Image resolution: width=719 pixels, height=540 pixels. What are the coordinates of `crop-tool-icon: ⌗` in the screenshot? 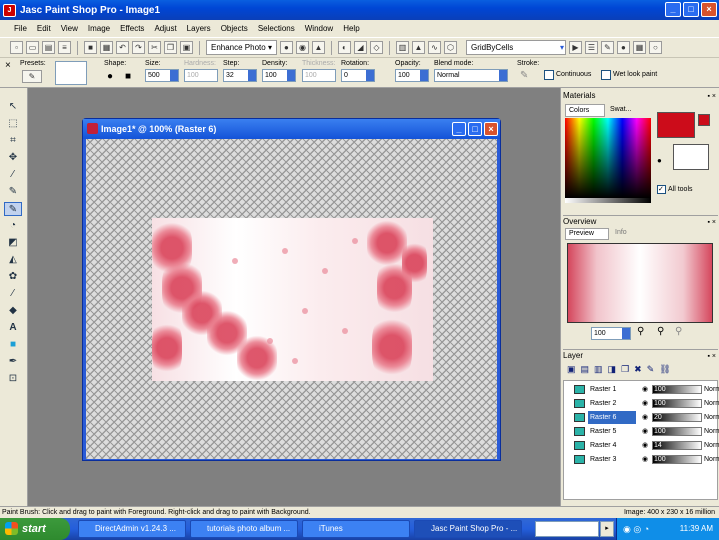 It's located at (13, 141).